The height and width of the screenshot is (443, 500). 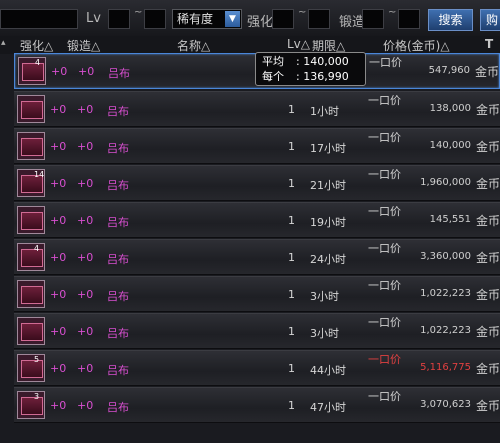 I want to click on table-row: +0 +0 吕布 1 1小时 一口价 138,000 金币, so click(x=257, y=109).